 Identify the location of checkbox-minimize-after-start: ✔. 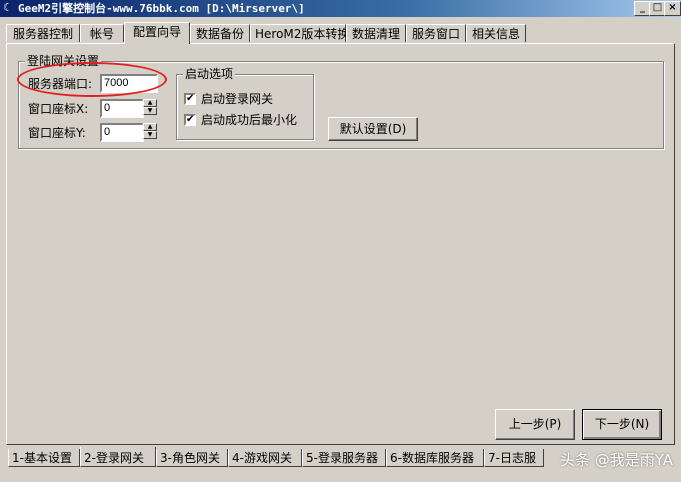
(190, 120).